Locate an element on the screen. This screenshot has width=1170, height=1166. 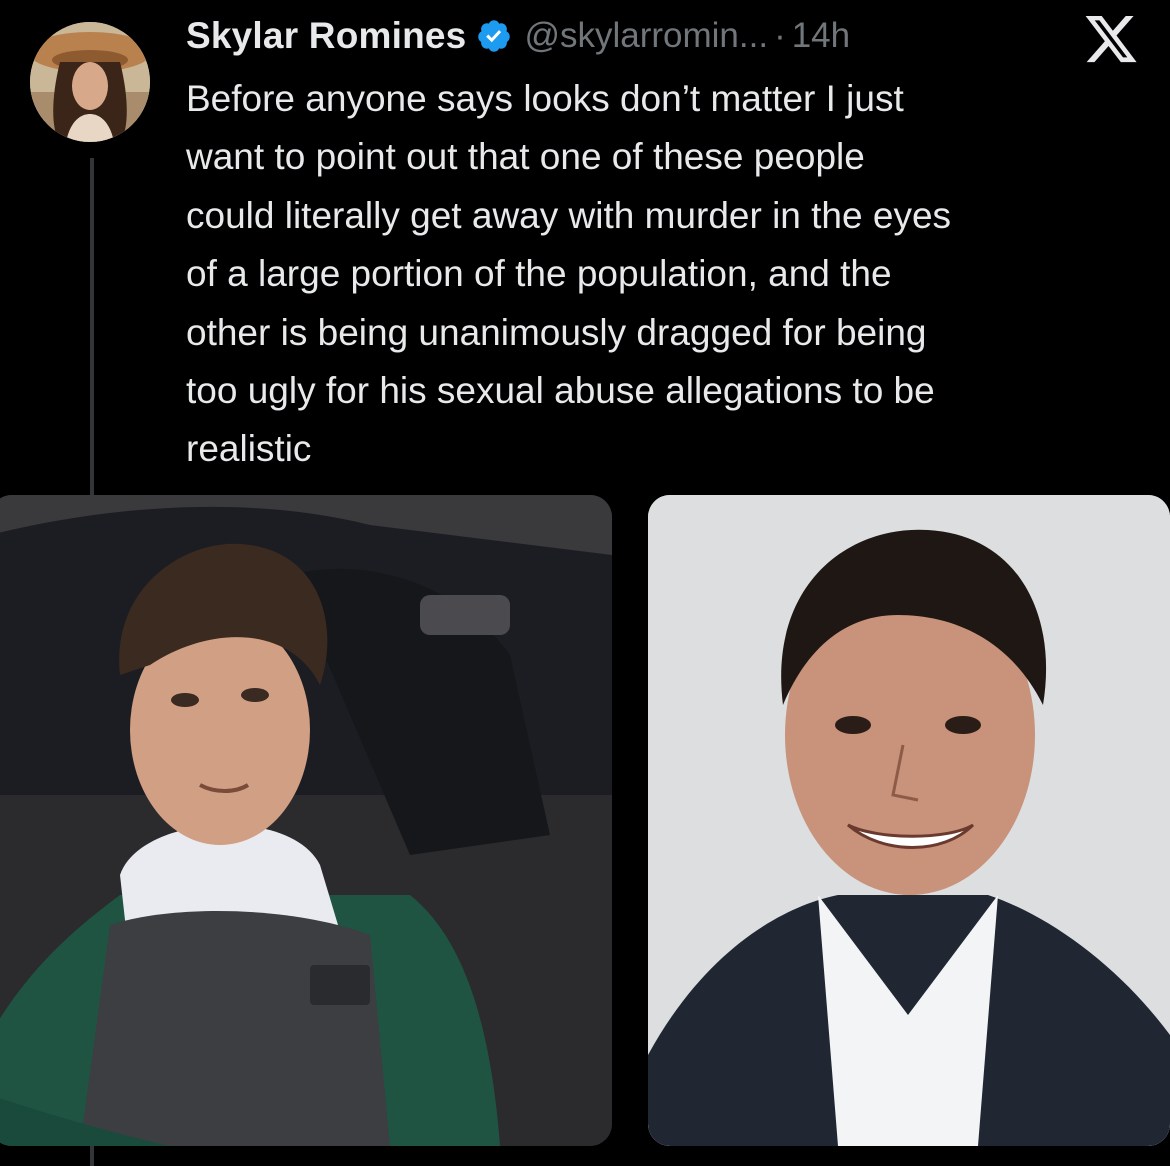
avatar is located at coordinates (90, 82).